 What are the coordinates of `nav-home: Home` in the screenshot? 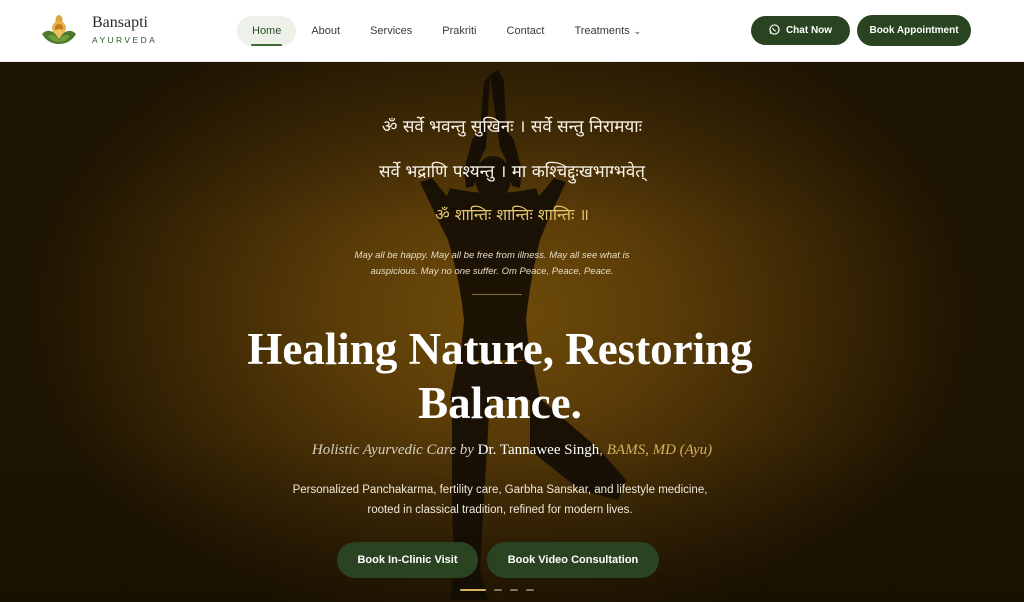 It's located at (267, 31).